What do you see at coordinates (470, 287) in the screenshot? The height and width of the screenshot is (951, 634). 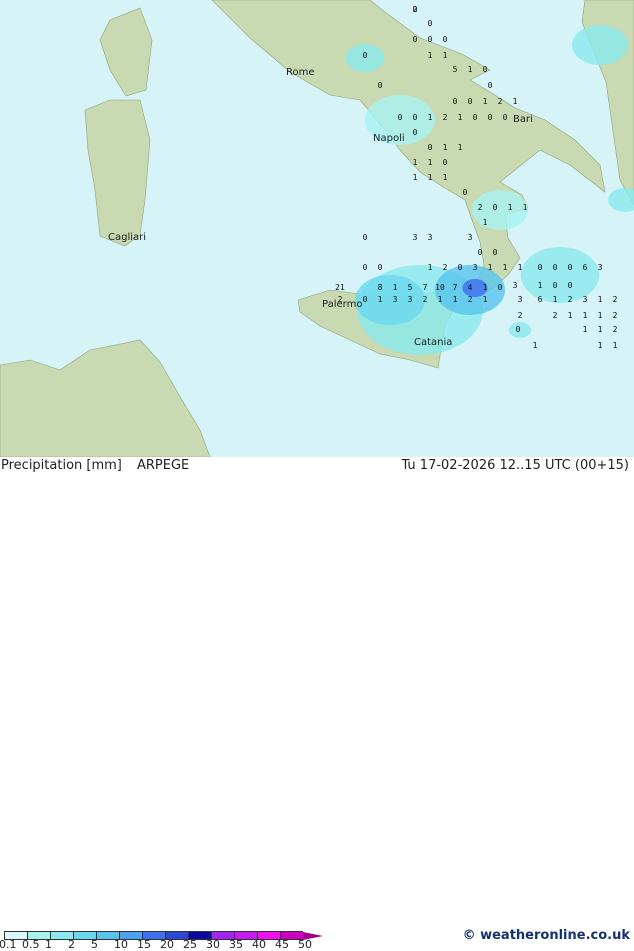 I see `precipitation-value: 4` at bounding box center [470, 287].